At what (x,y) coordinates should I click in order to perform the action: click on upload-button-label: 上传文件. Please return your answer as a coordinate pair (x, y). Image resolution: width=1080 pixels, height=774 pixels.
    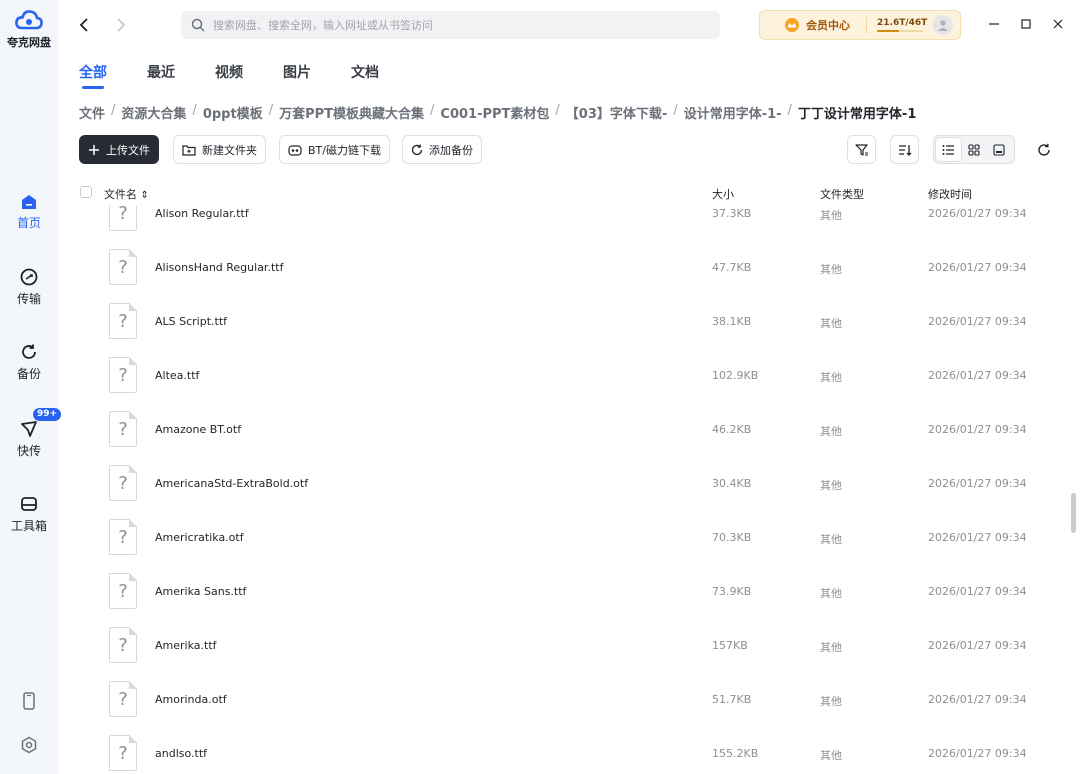
    Looking at the image, I should click on (128, 150).